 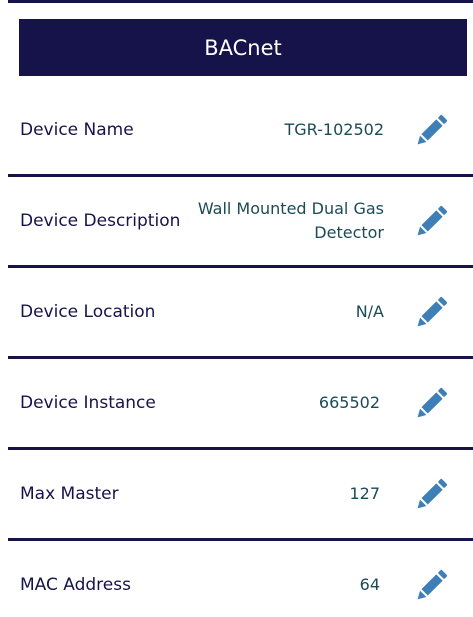 I want to click on setting-row-mac-address: MAC Address 64, so click(x=240, y=579).